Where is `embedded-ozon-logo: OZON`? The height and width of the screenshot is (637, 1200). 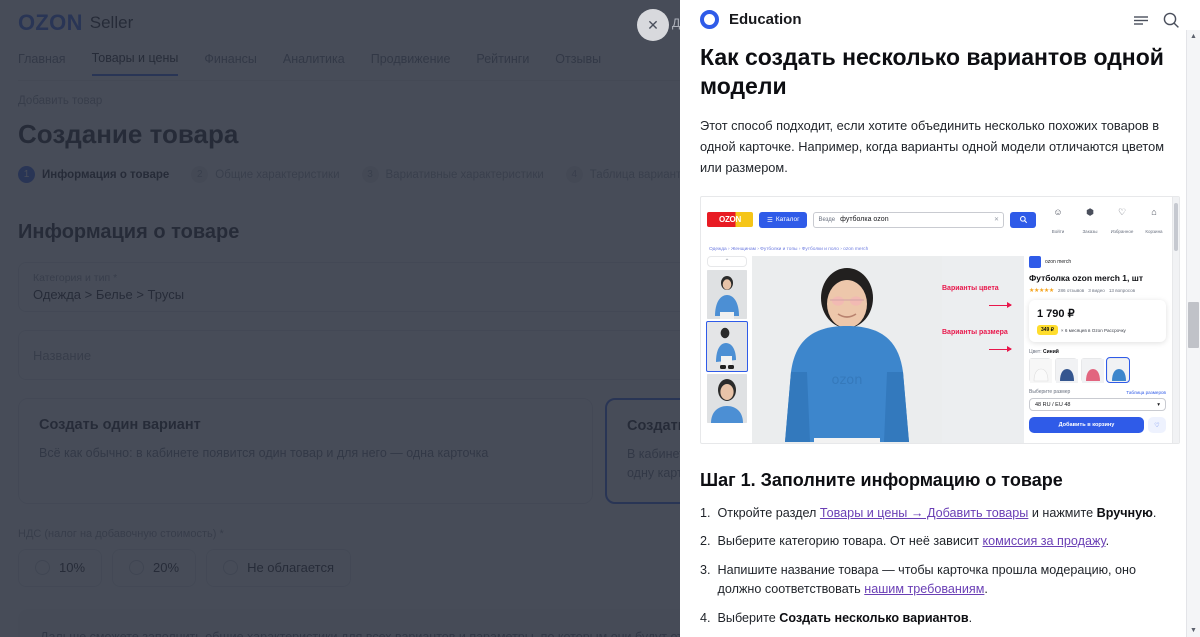
embedded-ozon-logo: OZON is located at coordinates (730, 220).